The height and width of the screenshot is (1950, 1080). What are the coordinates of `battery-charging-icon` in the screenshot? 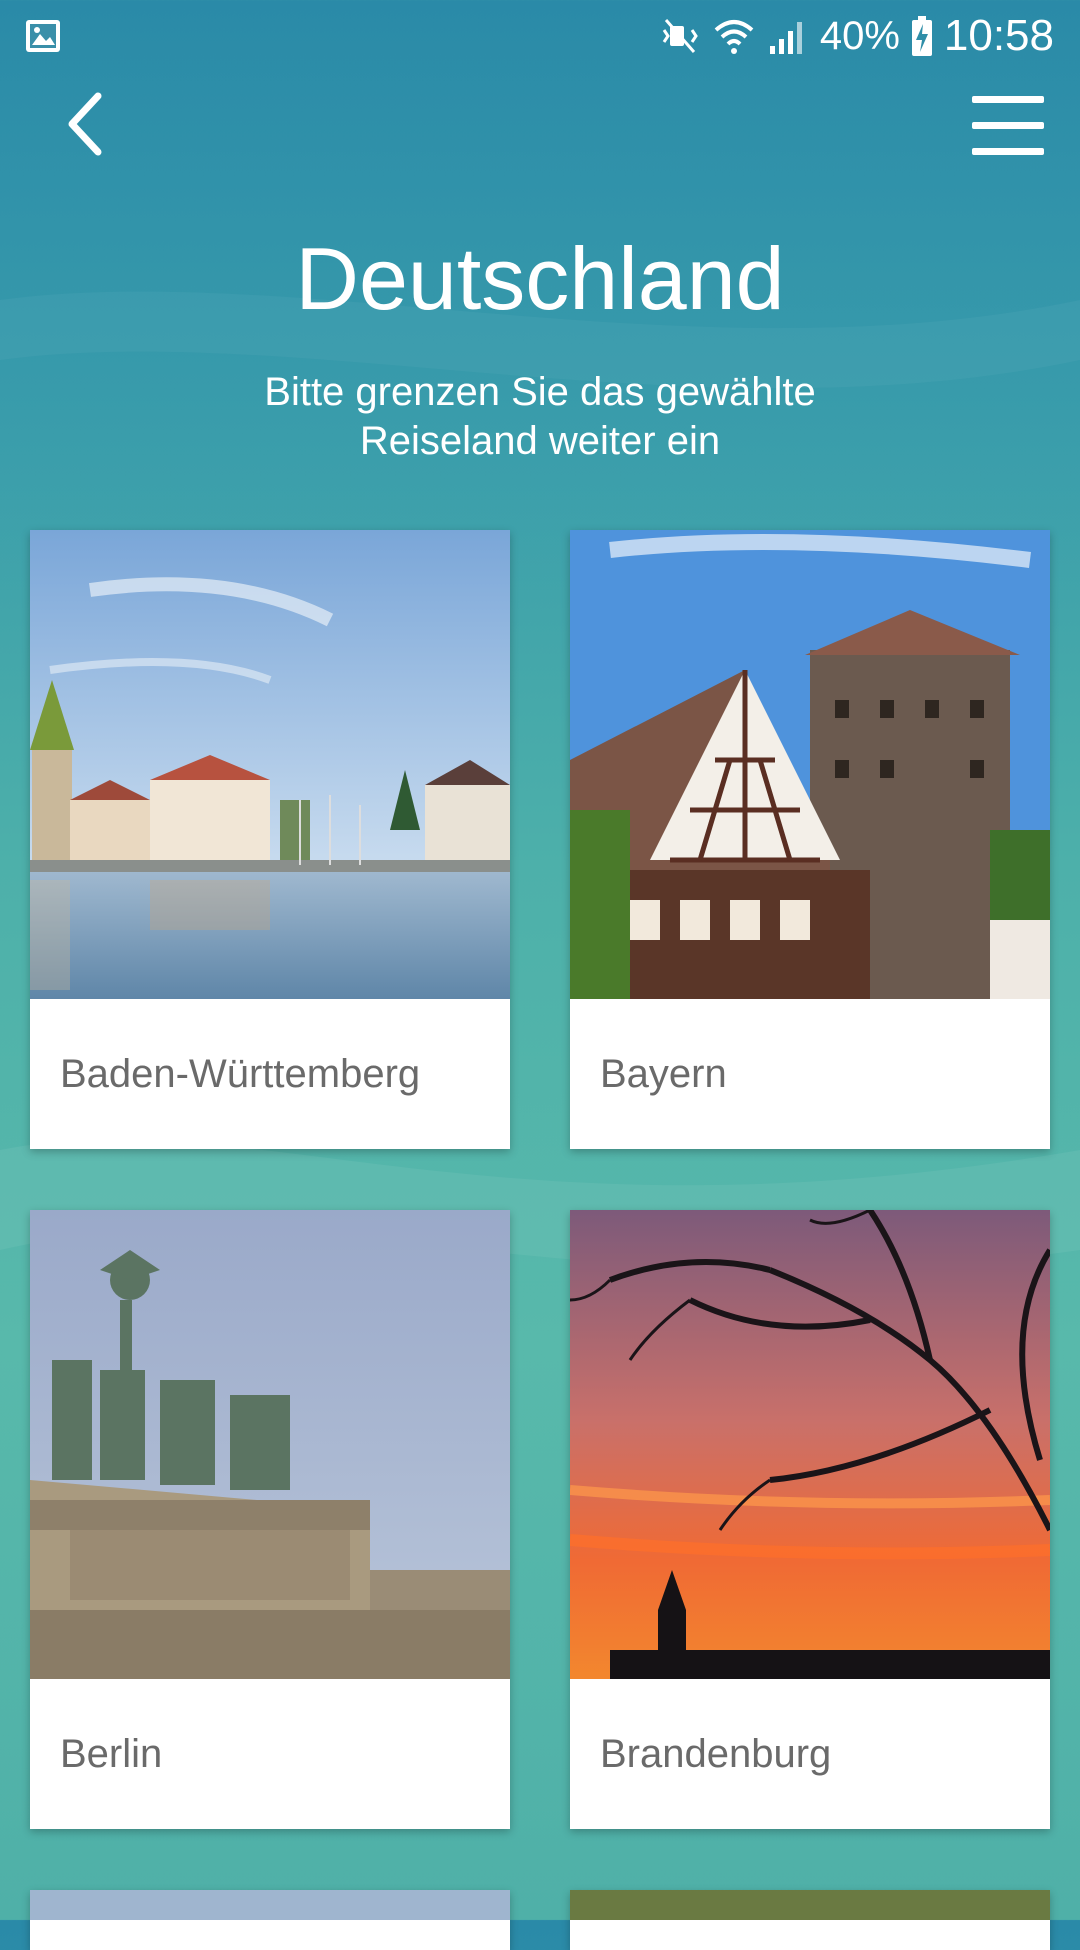 It's located at (921, 36).